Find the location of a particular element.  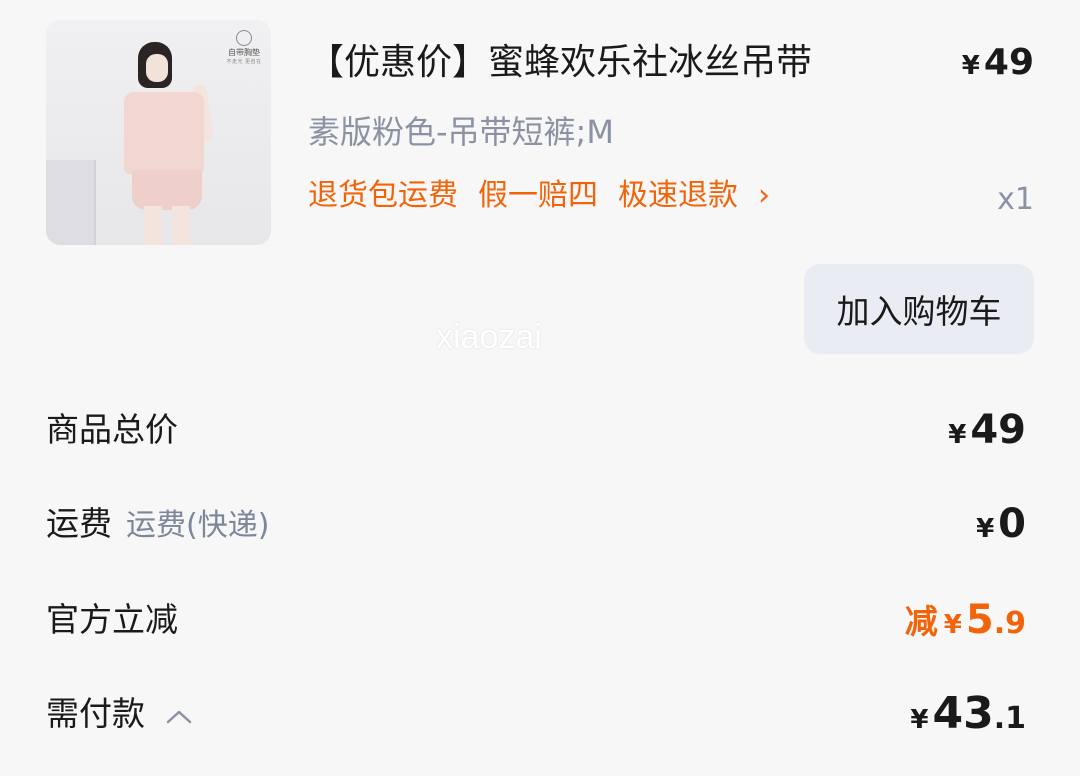

service-fake-compensation: 假一赔四 is located at coordinates (538, 195).